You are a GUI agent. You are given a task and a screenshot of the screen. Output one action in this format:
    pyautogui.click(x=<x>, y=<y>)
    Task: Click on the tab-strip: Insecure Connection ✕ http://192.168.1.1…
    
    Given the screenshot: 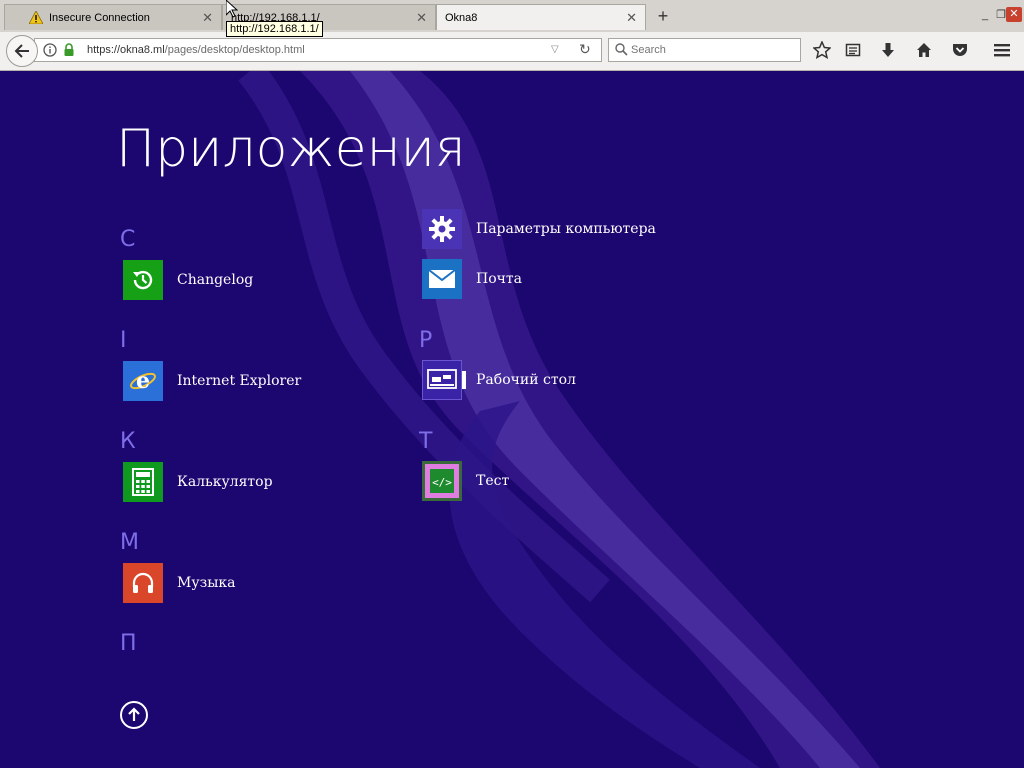 What is the action you would take?
    pyautogui.click(x=512, y=16)
    